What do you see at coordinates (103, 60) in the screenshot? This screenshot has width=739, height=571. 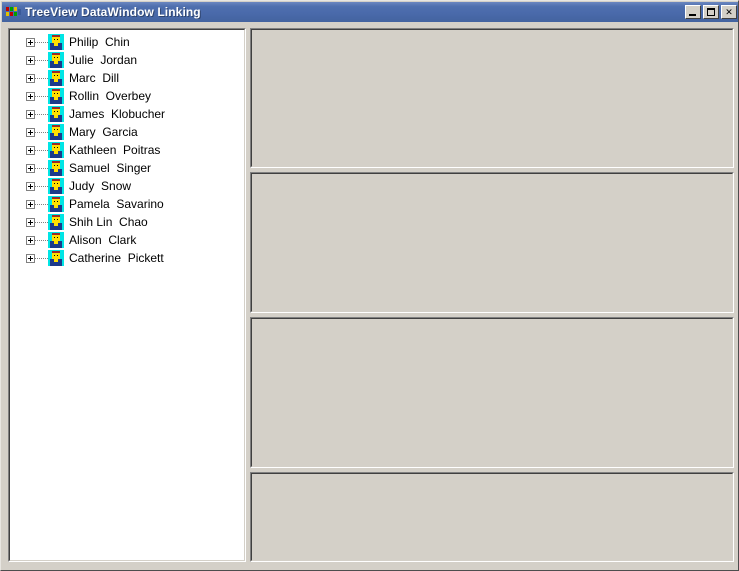 I see `tree-node-label: Julie Jordan` at bounding box center [103, 60].